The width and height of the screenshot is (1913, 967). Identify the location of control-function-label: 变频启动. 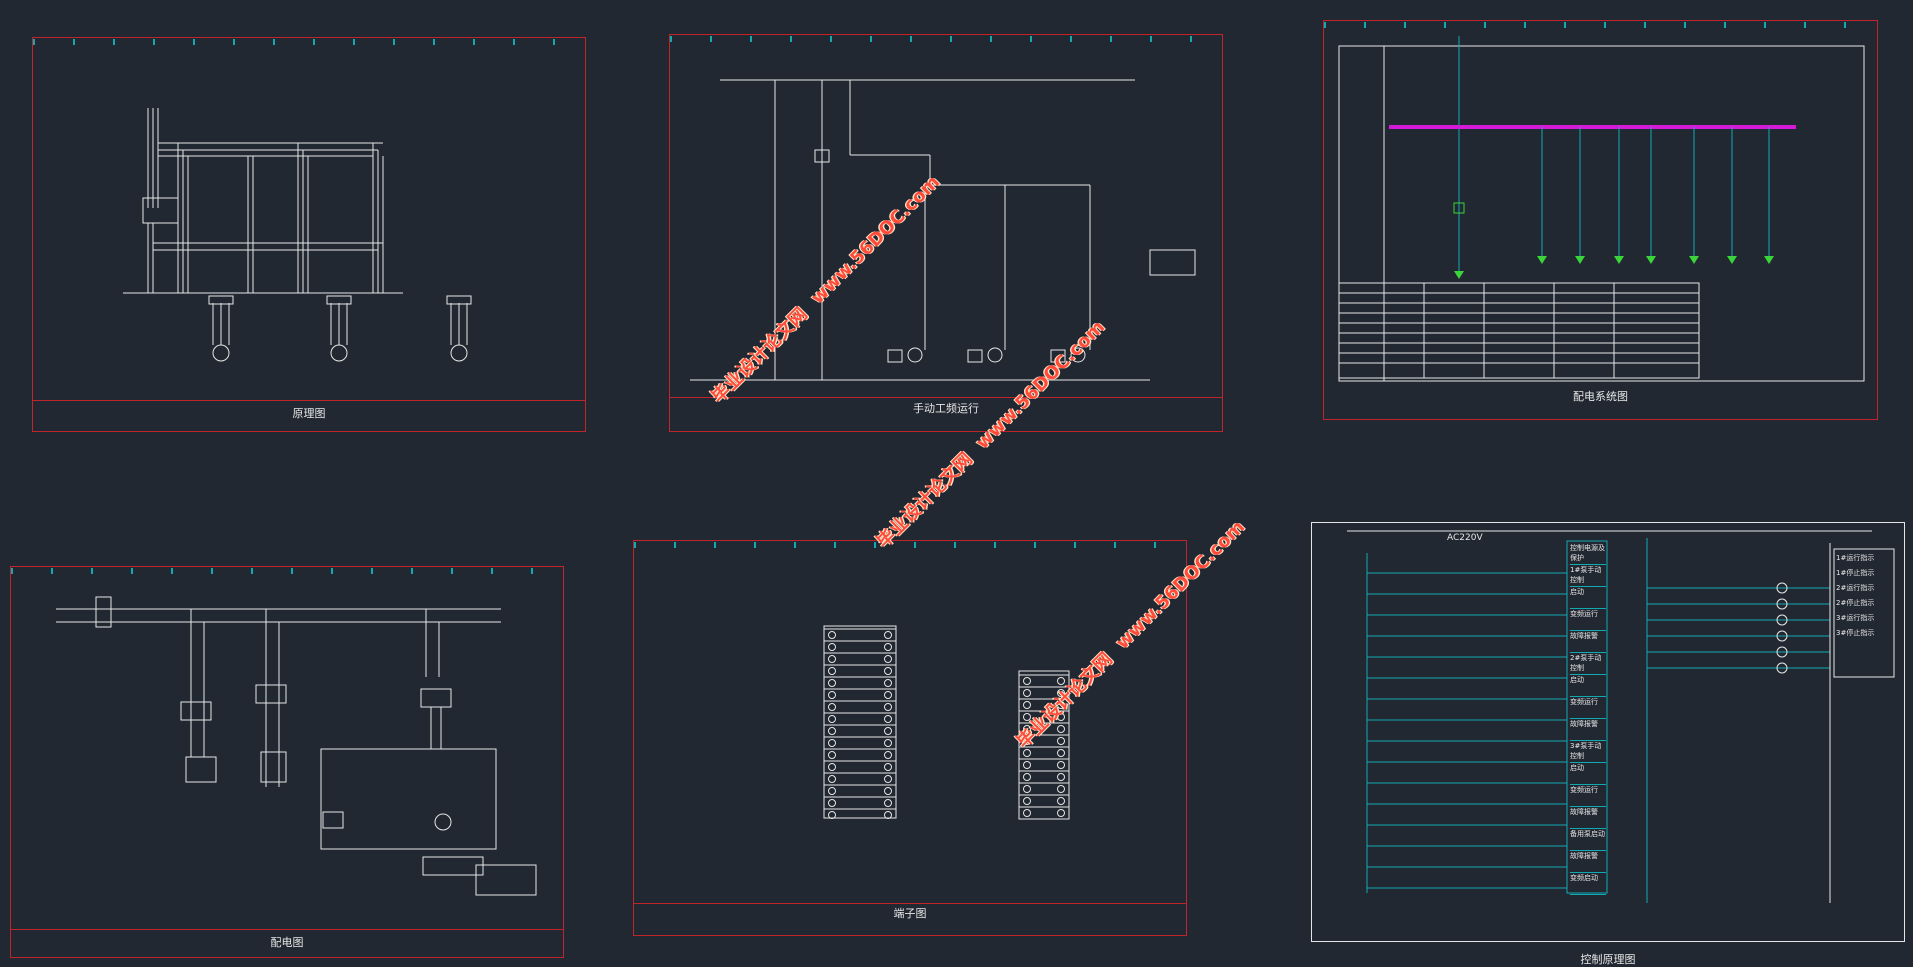
(1588, 884).